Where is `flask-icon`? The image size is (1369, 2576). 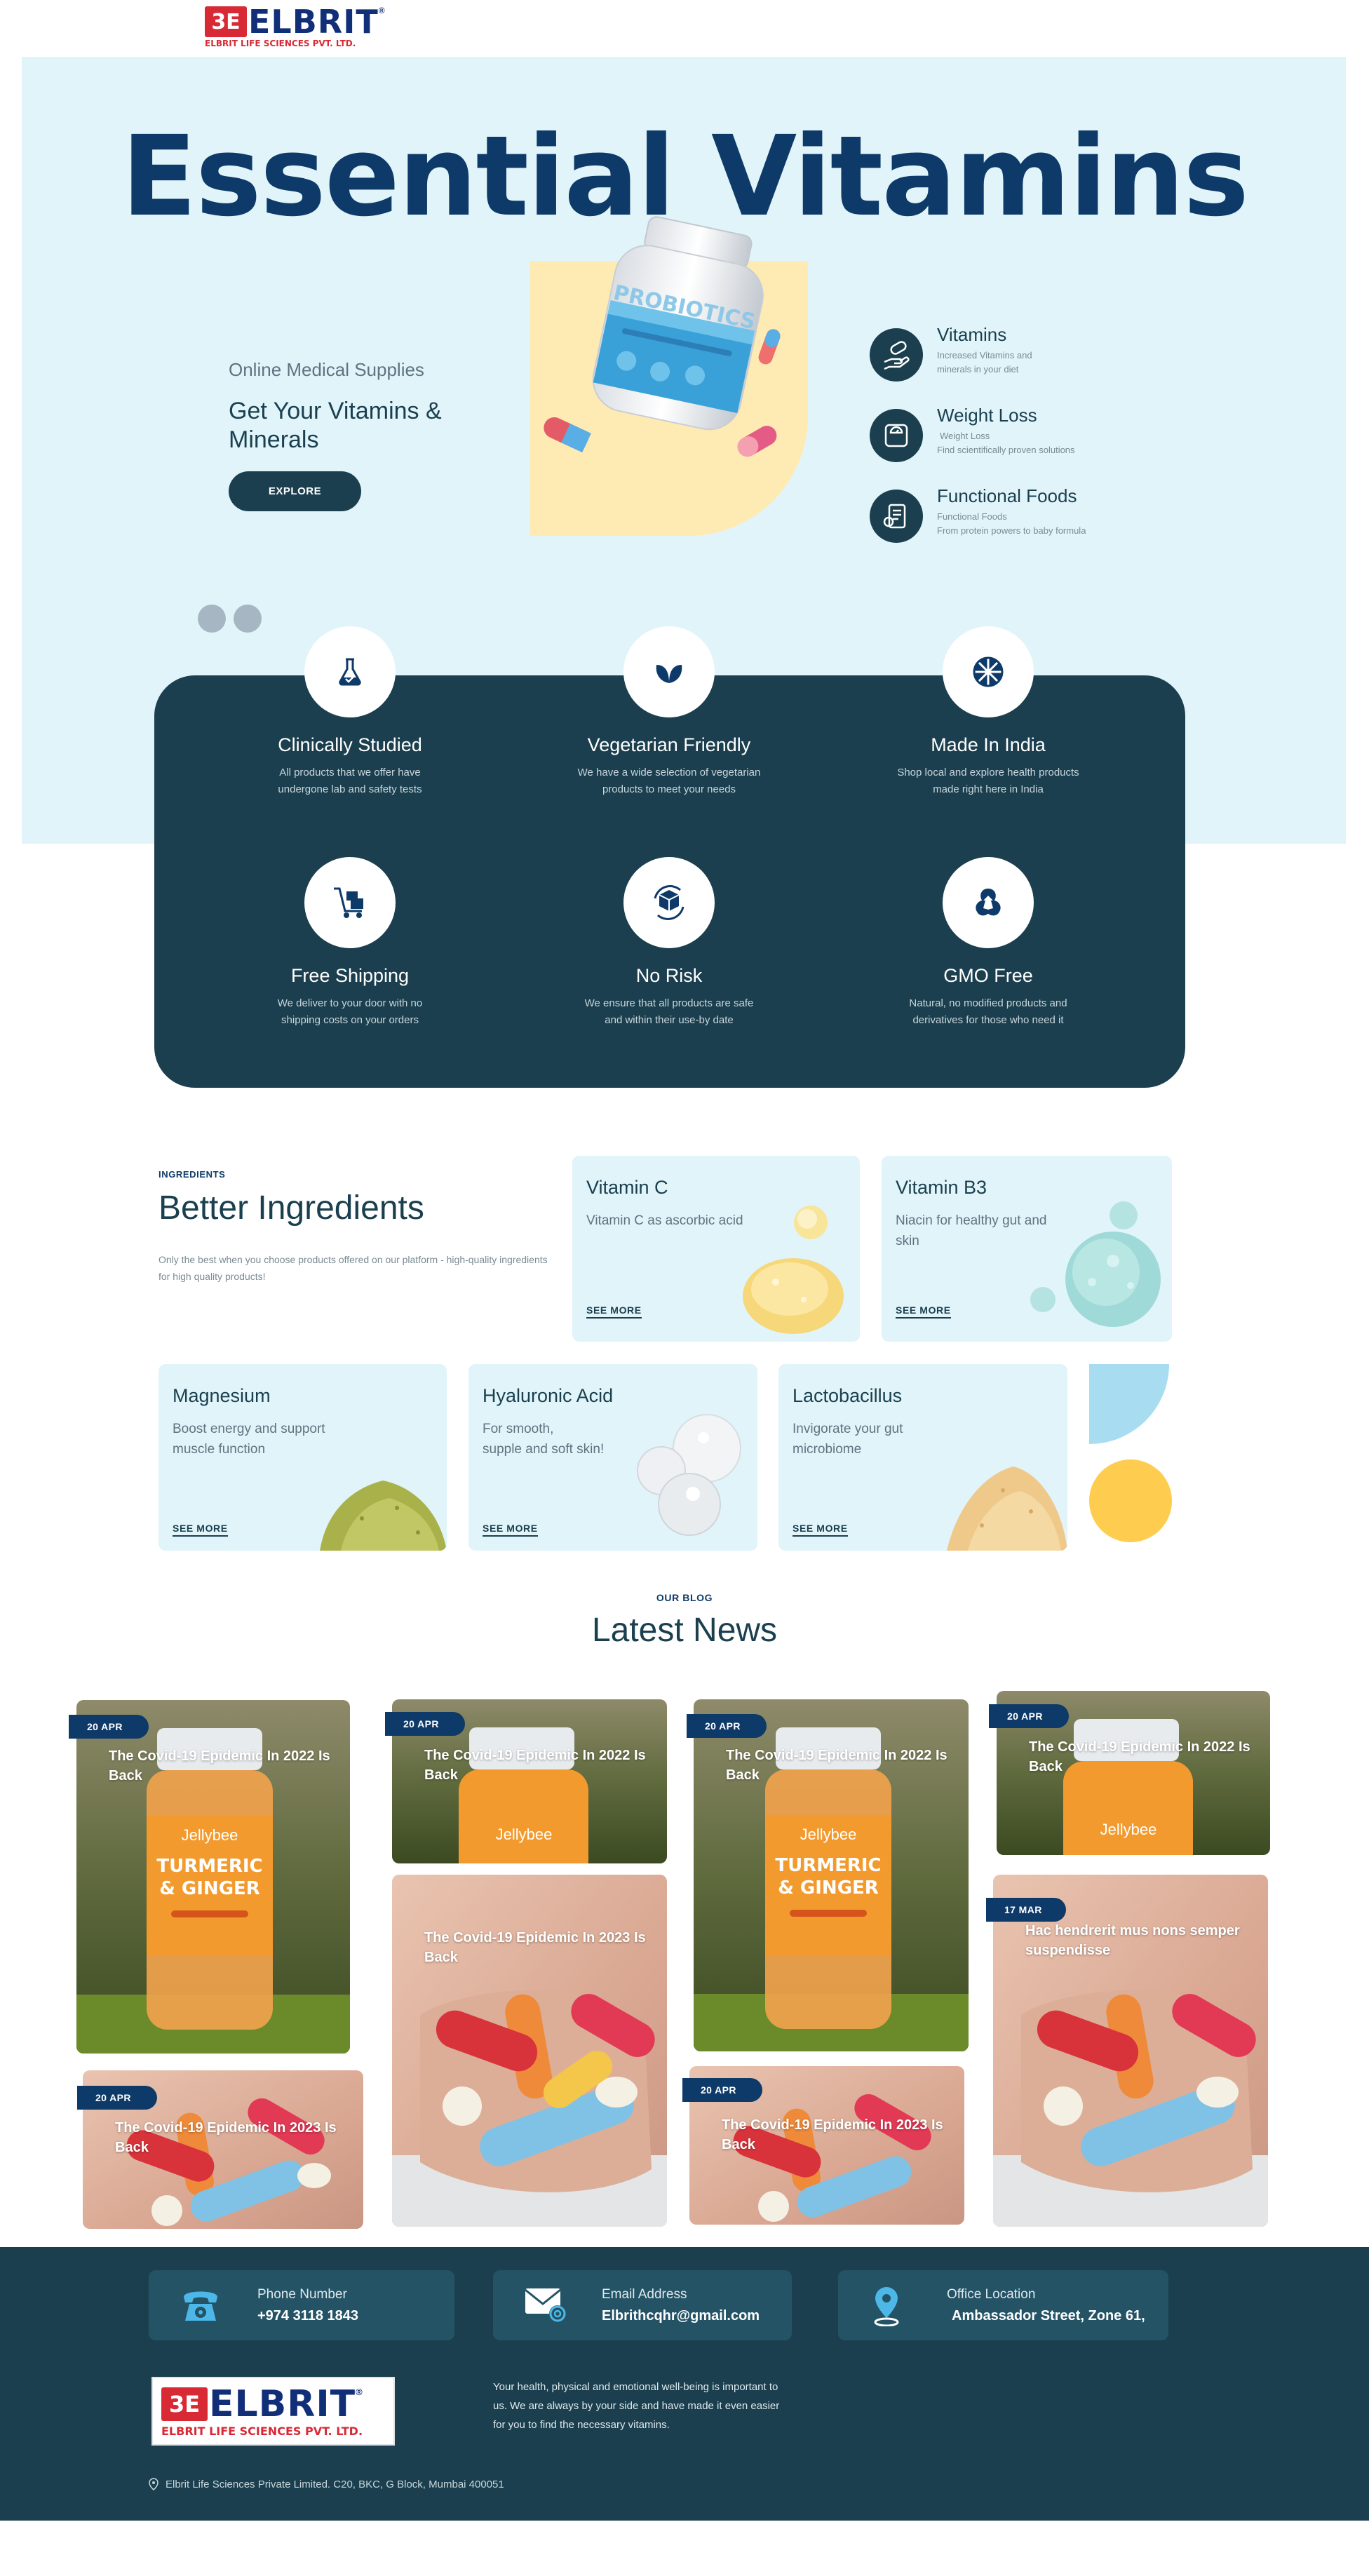 flask-icon is located at coordinates (350, 671).